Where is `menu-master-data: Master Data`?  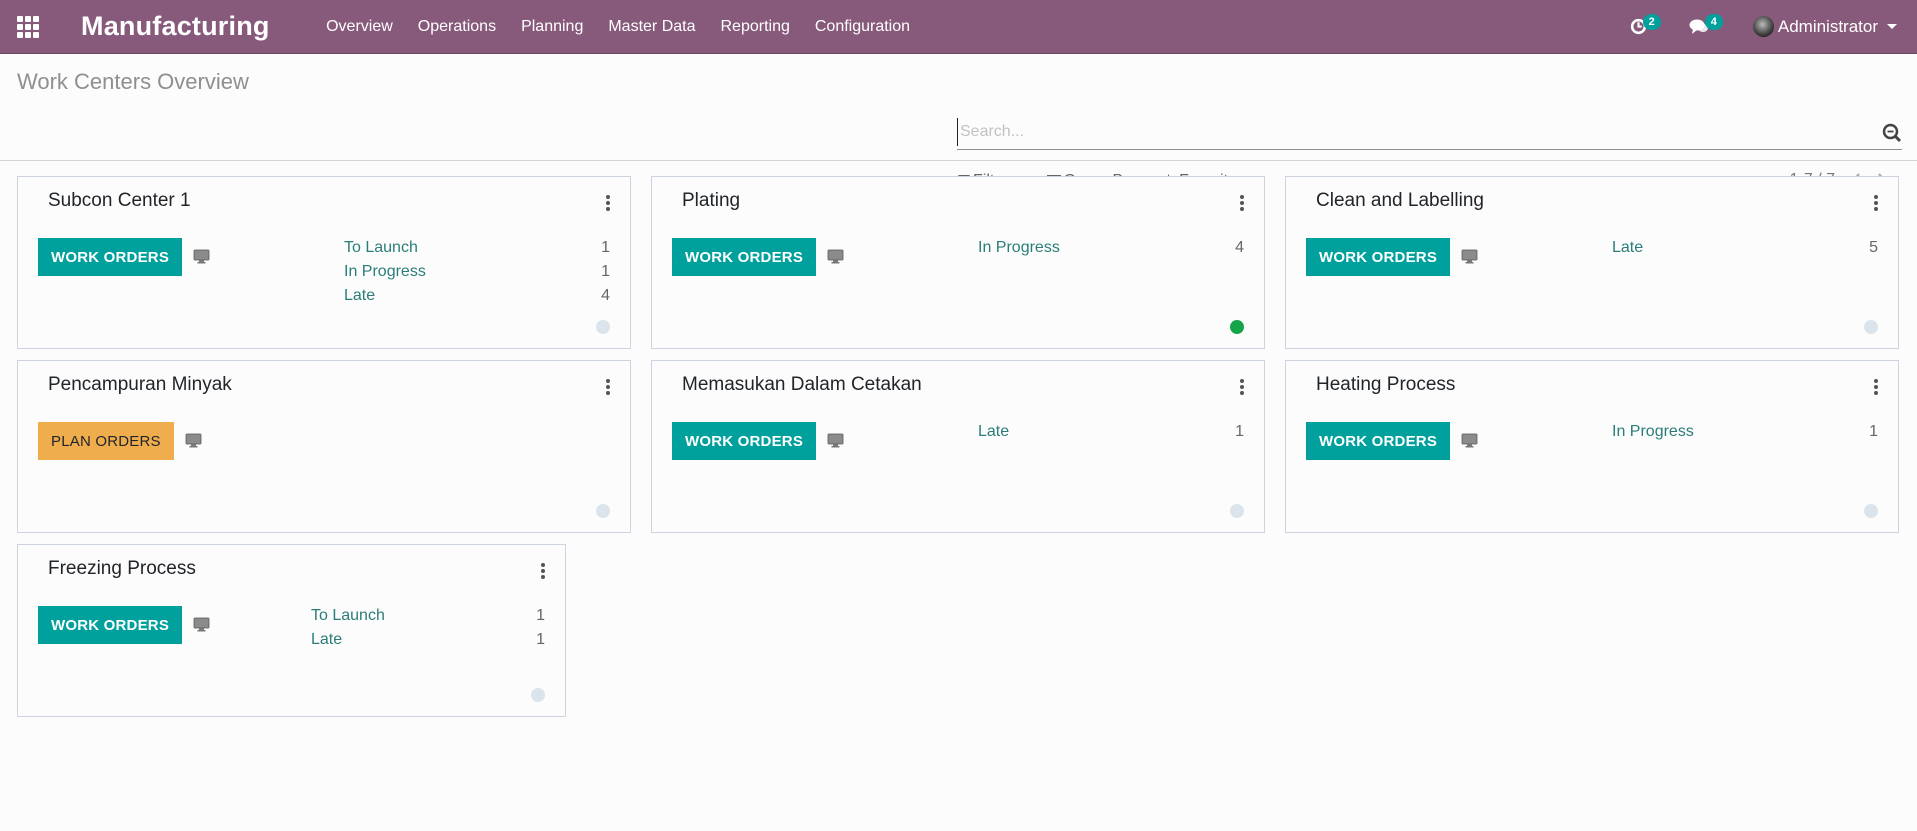
menu-master-data: Master Data is located at coordinates (652, 27).